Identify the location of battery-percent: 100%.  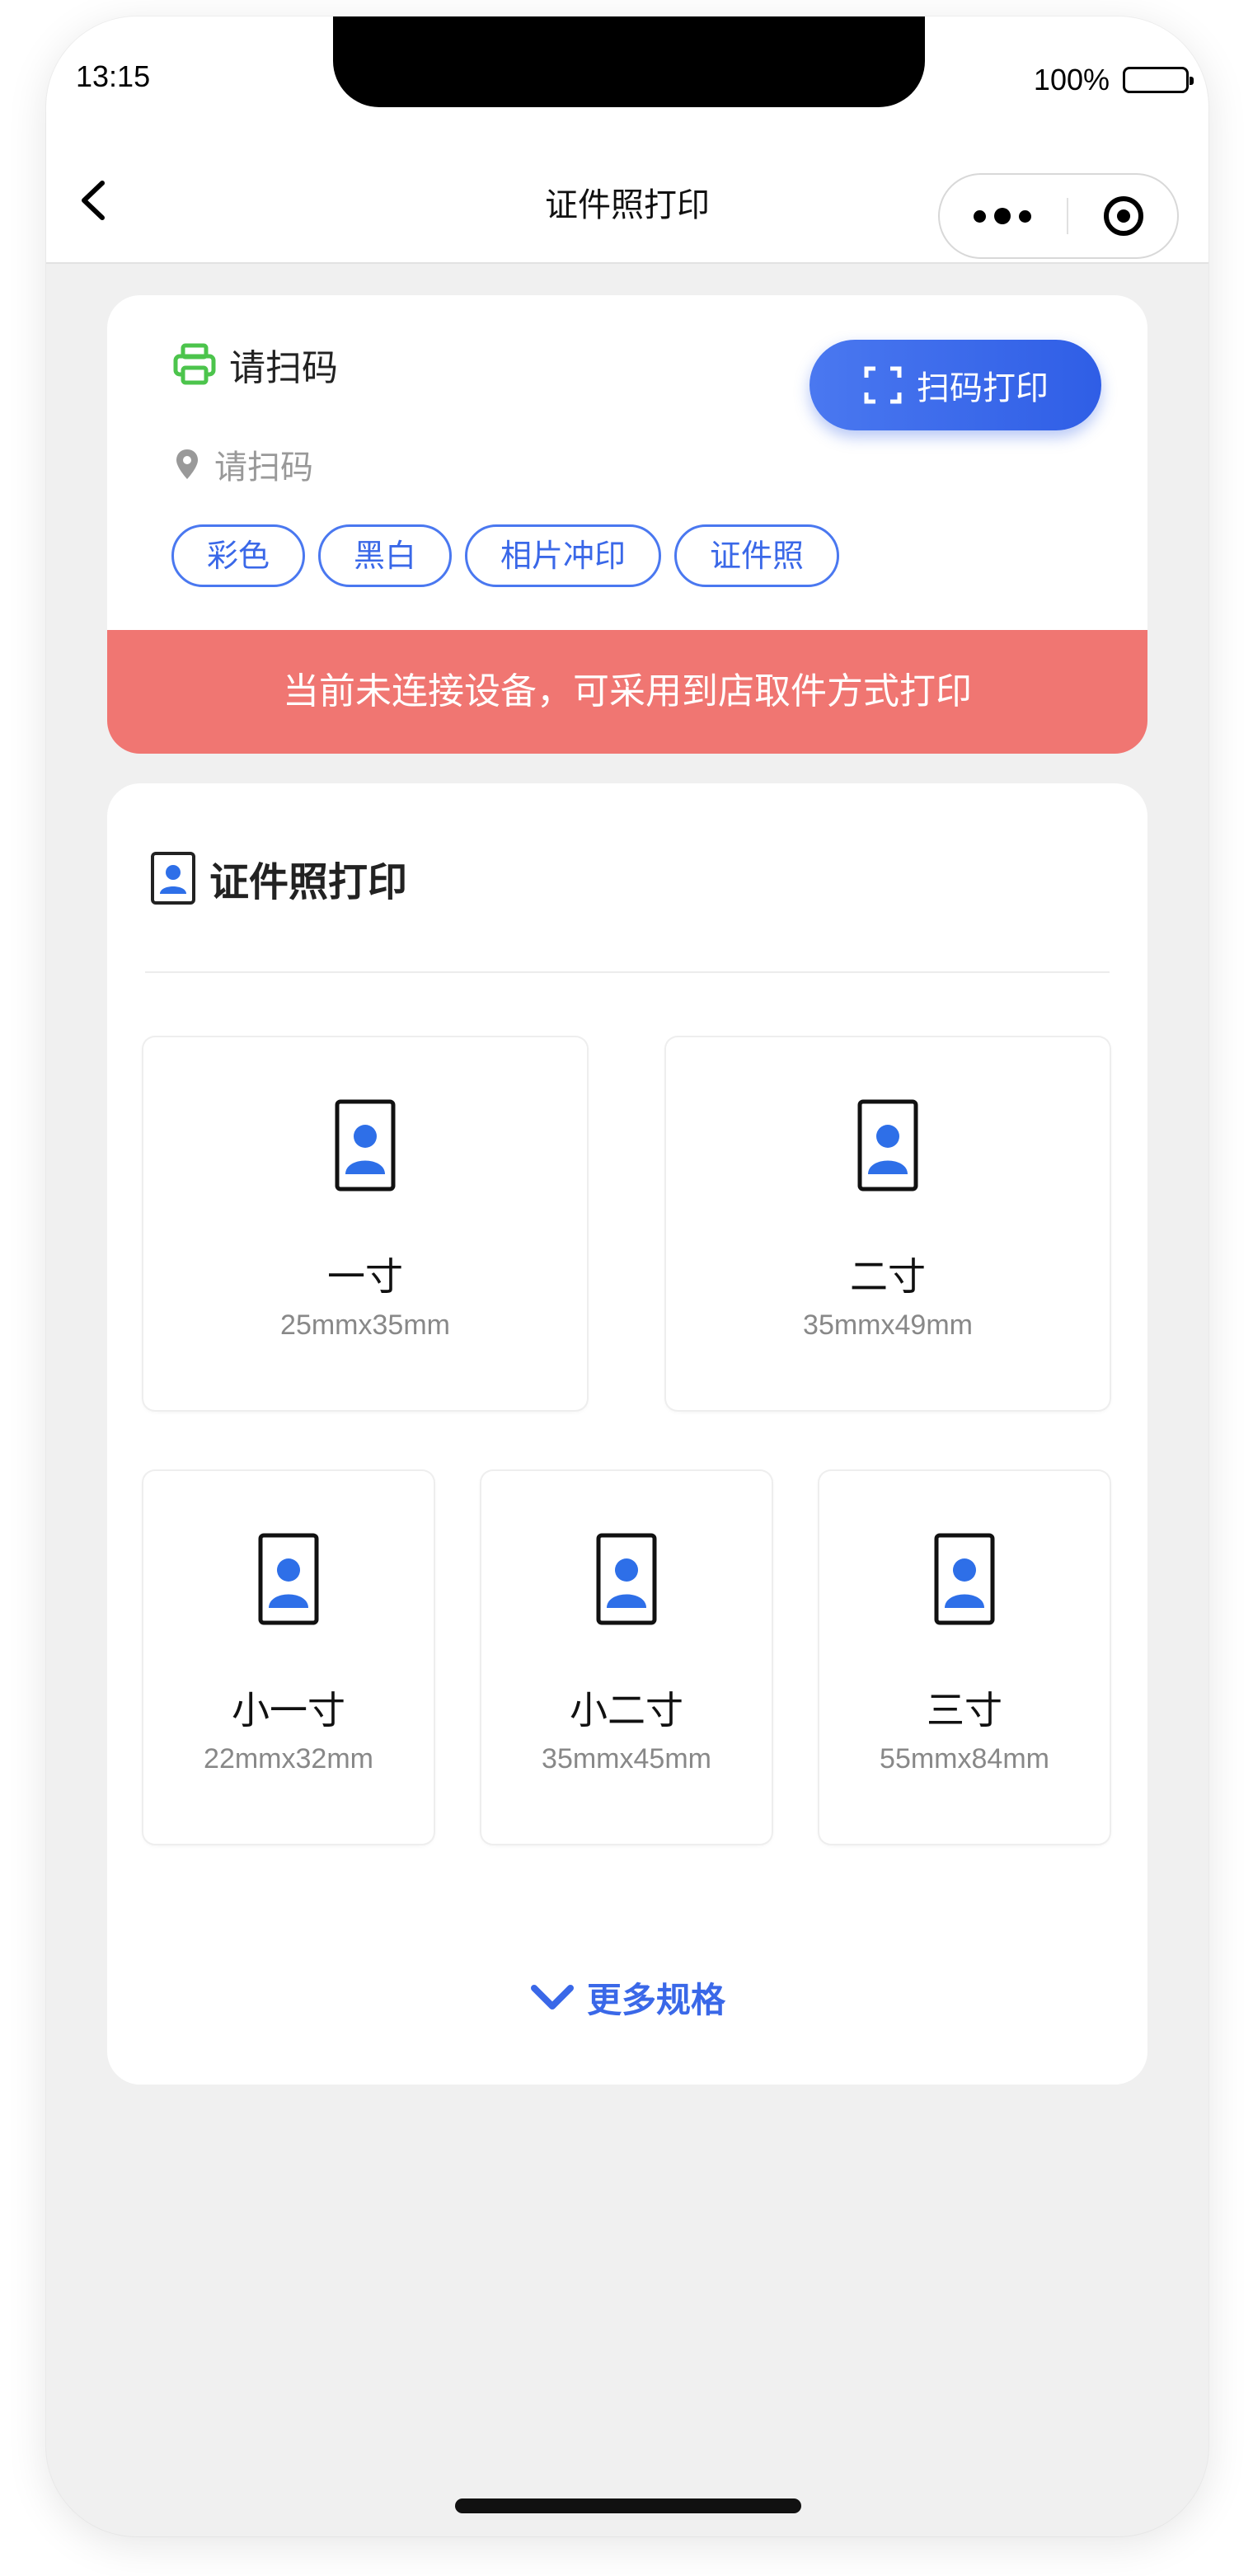
(1071, 79).